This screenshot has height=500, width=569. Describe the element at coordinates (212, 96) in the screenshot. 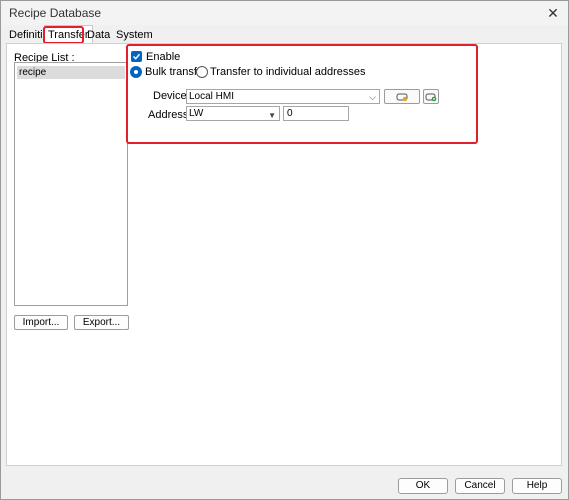

I see `device-value: Local HMI` at that location.